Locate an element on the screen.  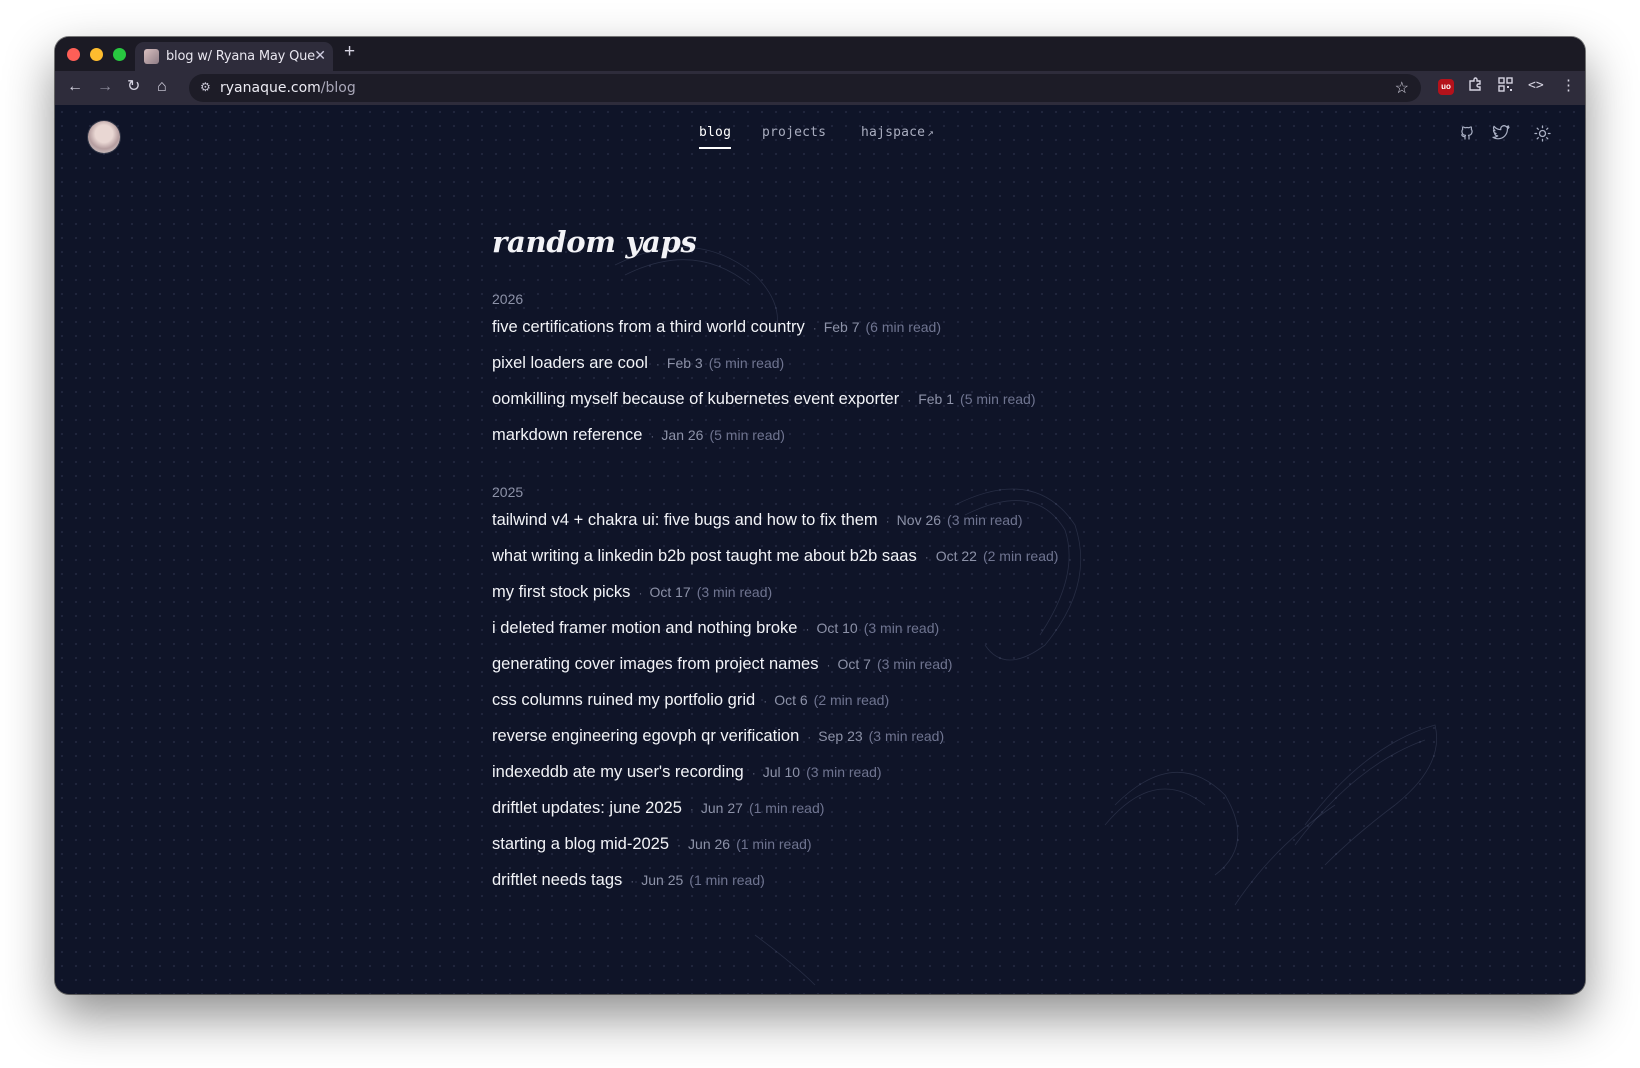
post-title-link: css columns ruined my portfolio grid is located at coordinates (623, 700).